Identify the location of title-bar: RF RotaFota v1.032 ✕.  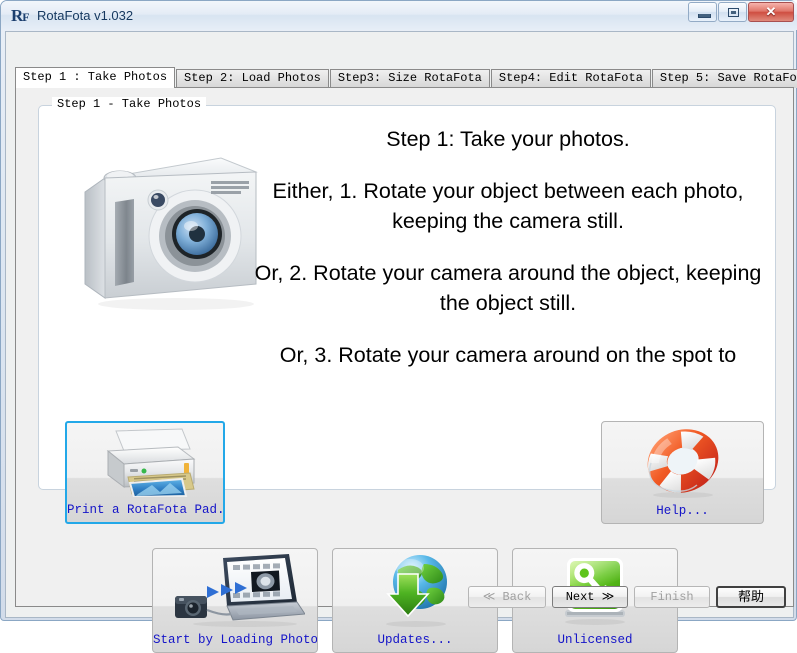
(399, 15).